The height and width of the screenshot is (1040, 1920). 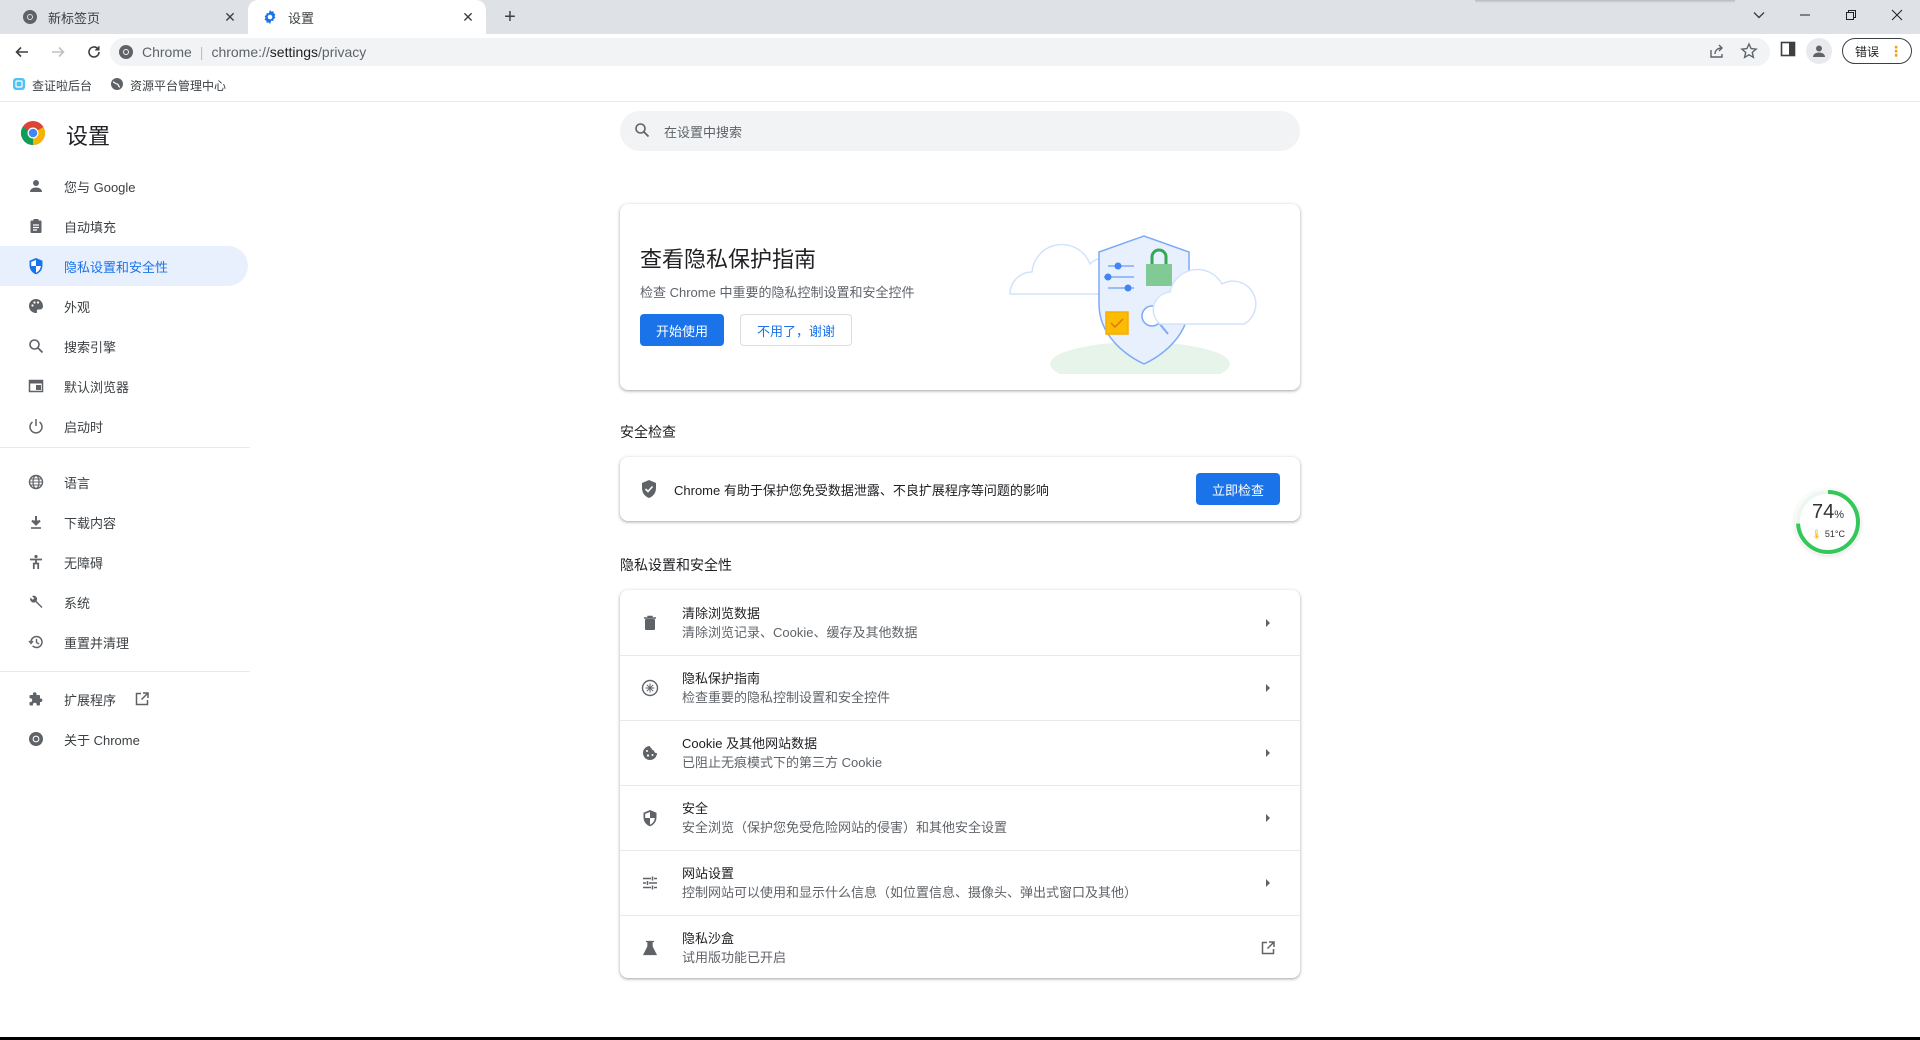 I want to click on gear-icon, so click(x=270, y=17).